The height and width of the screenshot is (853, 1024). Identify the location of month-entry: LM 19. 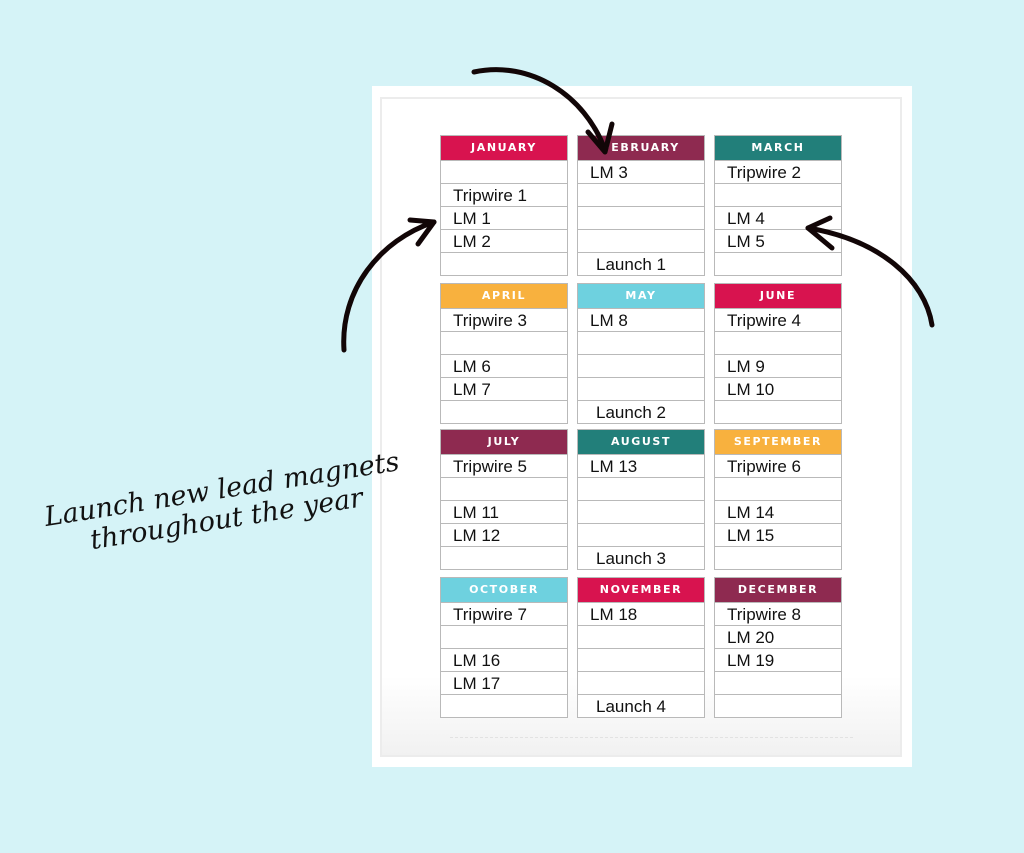
(751, 660).